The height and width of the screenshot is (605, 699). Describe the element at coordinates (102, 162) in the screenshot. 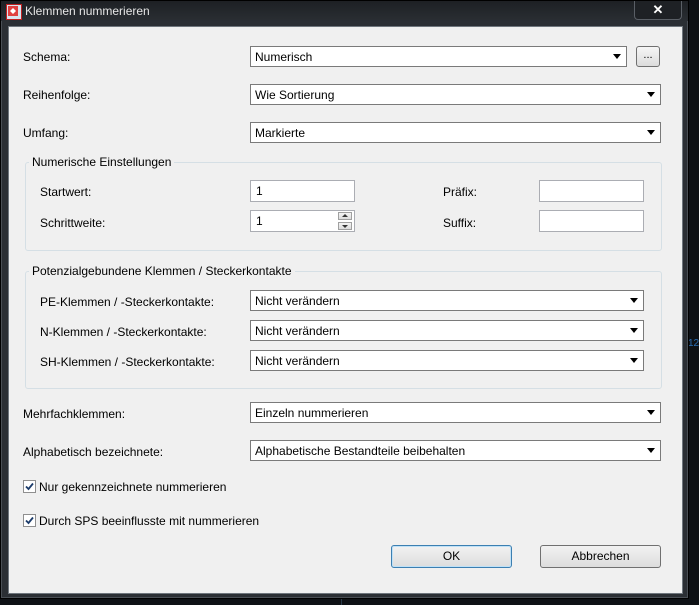

I see `numeric-settings-title: Numerische Einstellungen` at that location.